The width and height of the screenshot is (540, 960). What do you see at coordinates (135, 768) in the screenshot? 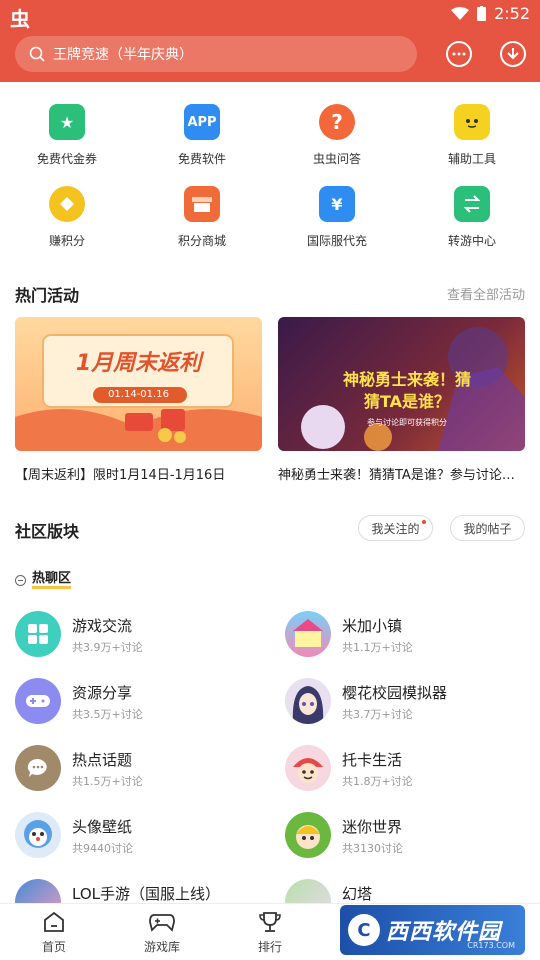
I see `forum-item: 热点话题 共1.5万+讨论` at bounding box center [135, 768].